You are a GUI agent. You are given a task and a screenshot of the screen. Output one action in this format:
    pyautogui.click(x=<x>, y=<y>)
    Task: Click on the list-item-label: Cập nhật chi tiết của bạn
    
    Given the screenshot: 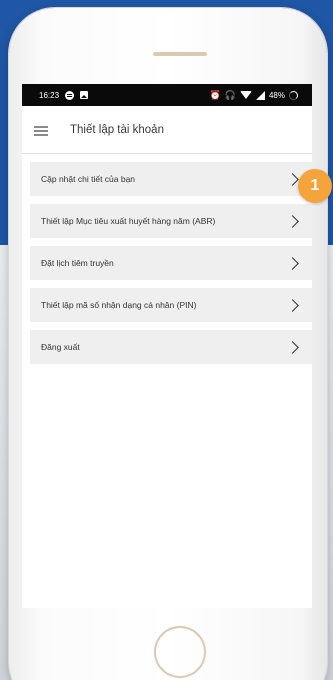 What is the action you would take?
    pyautogui.click(x=88, y=179)
    